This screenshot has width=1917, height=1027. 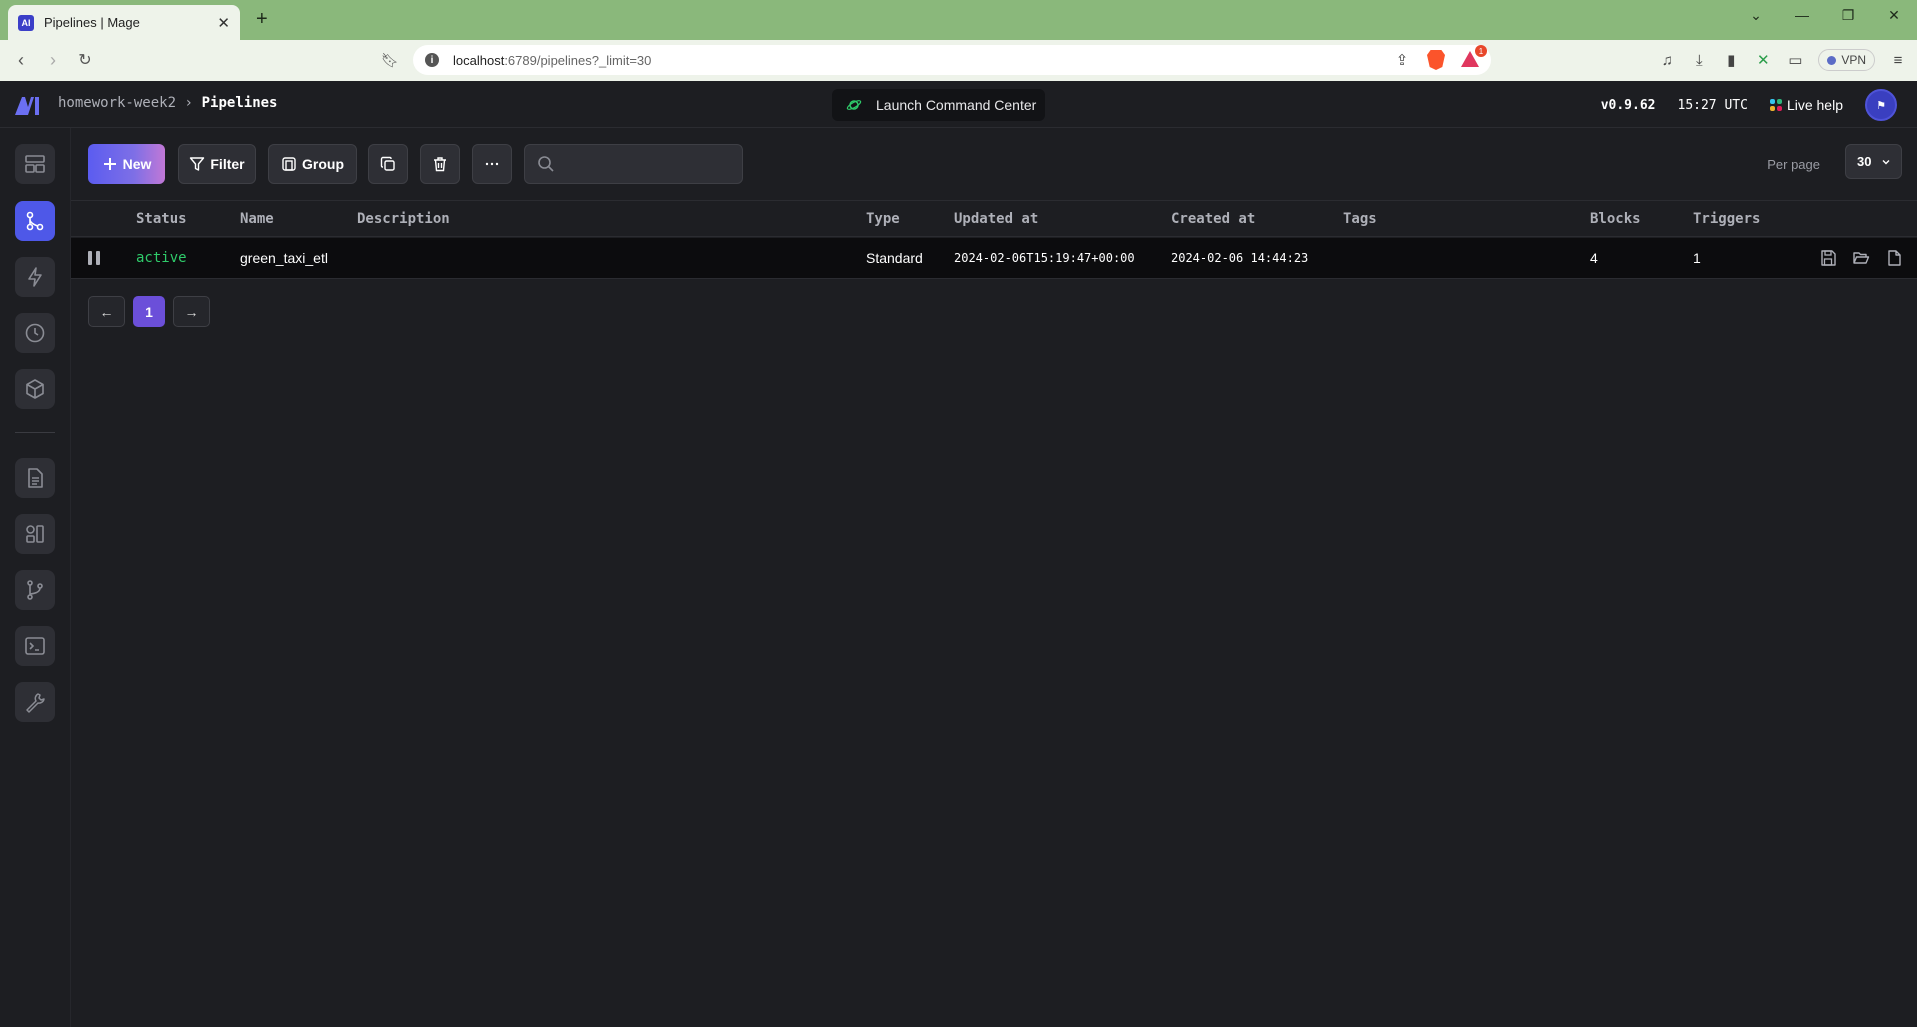 What do you see at coordinates (109, 164) in the screenshot?
I see `plus-icon` at bounding box center [109, 164].